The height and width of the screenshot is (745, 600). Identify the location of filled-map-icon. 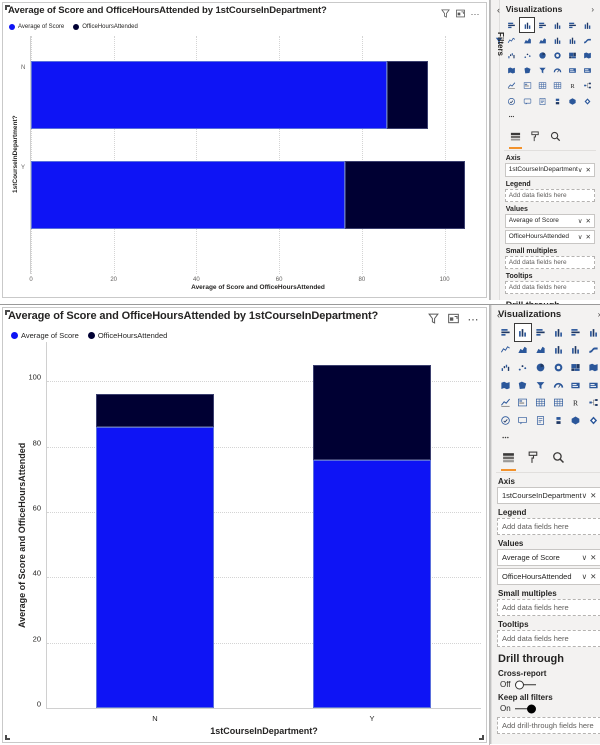
(511, 70).